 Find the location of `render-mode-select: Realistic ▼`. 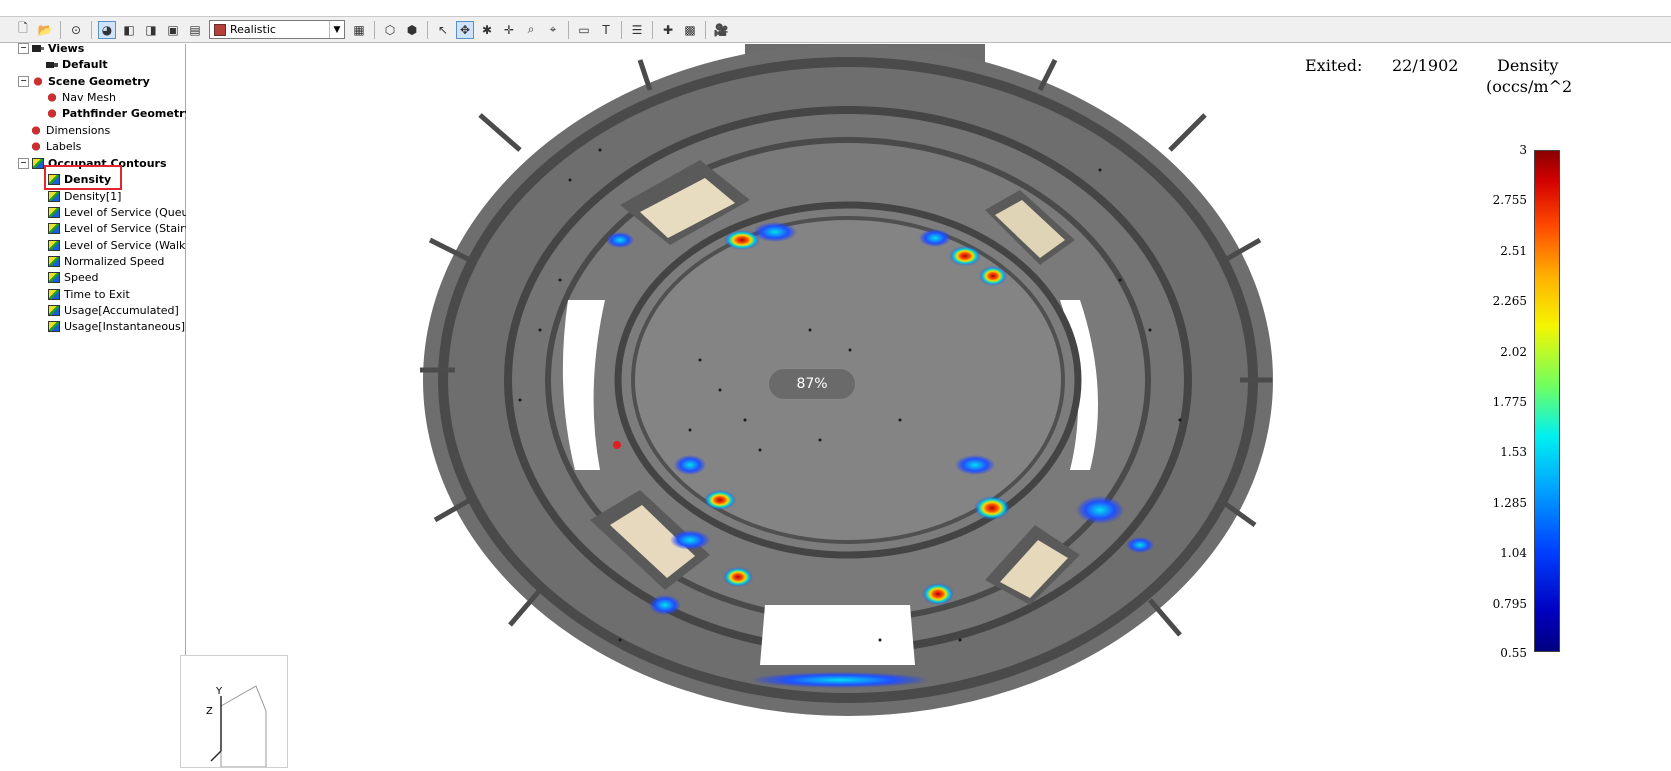

render-mode-select: Realistic ▼ is located at coordinates (277, 29).